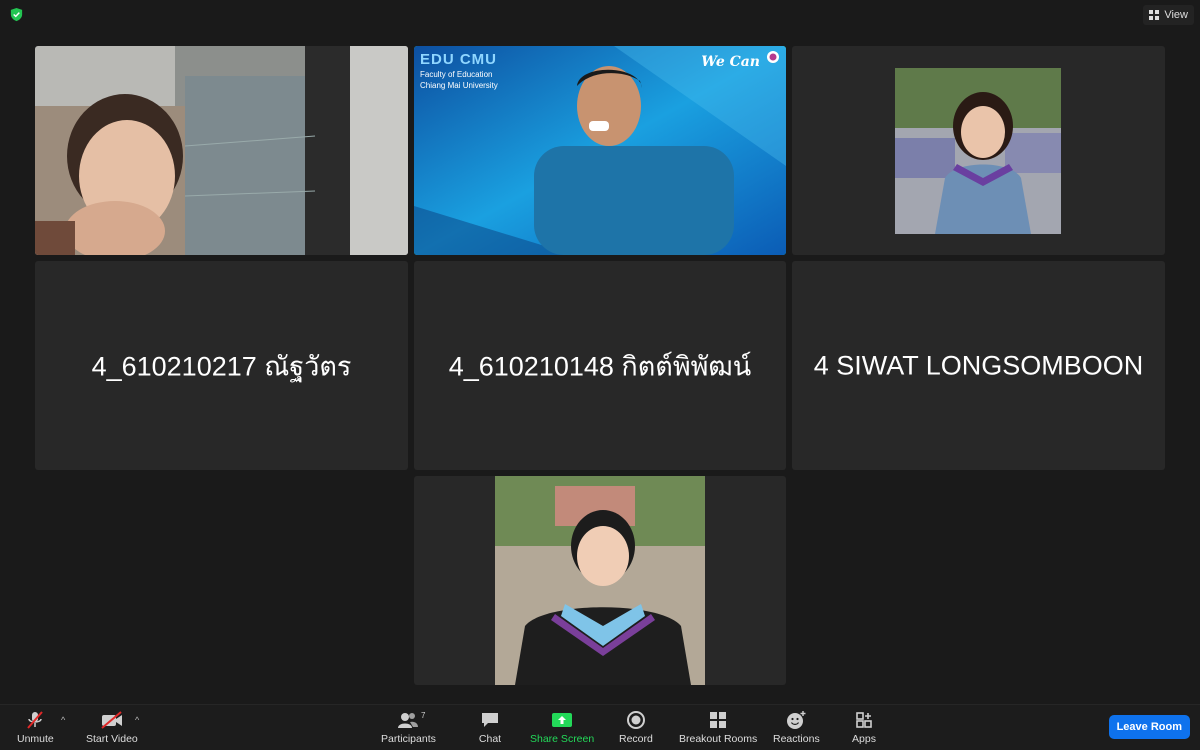  What do you see at coordinates (137, 720) in the screenshot?
I see `video-options-caret: ^` at bounding box center [137, 720].